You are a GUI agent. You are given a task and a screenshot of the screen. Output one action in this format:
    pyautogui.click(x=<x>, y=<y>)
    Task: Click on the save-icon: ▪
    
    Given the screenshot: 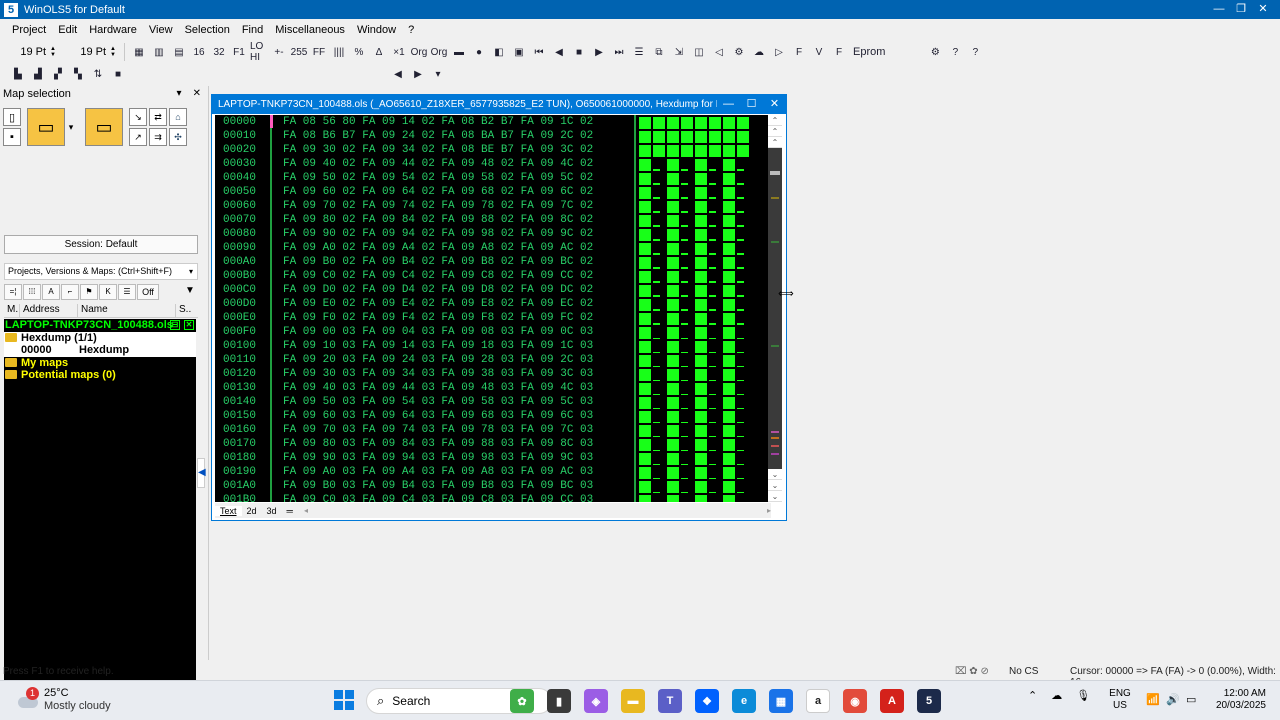 What is the action you would take?
    pyautogui.click(x=12, y=137)
    